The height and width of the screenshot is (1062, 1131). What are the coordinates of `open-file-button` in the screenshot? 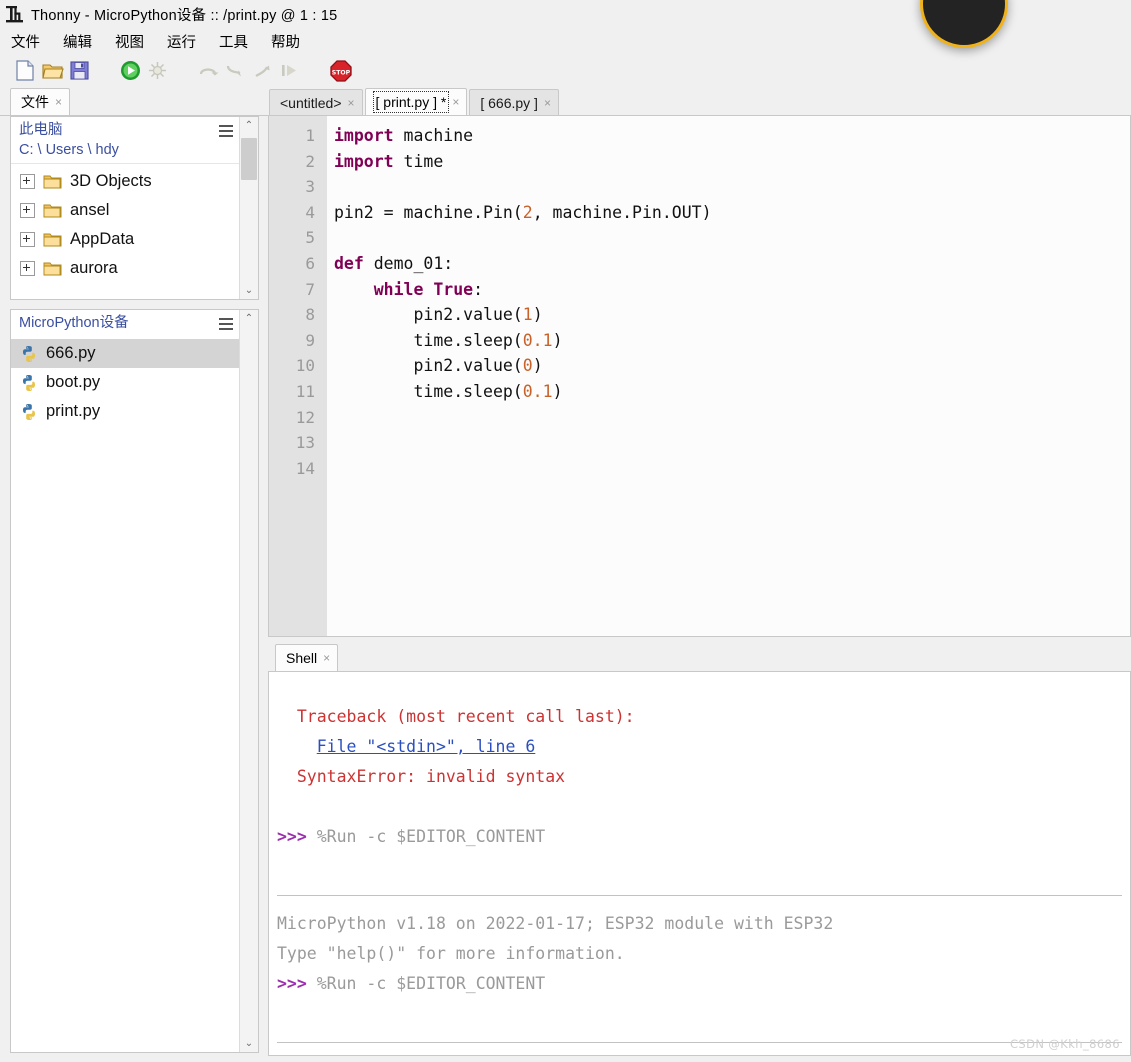 It's located at (52, 70).